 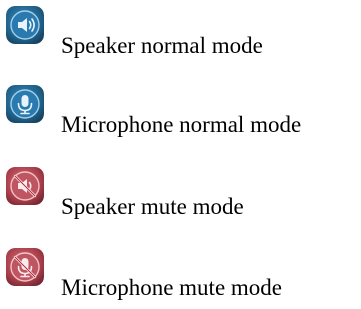 What do you see at coordinates (25, 186) in the screenshot?
I see `speaker-mute-icon` at bounding box center [25, 186].